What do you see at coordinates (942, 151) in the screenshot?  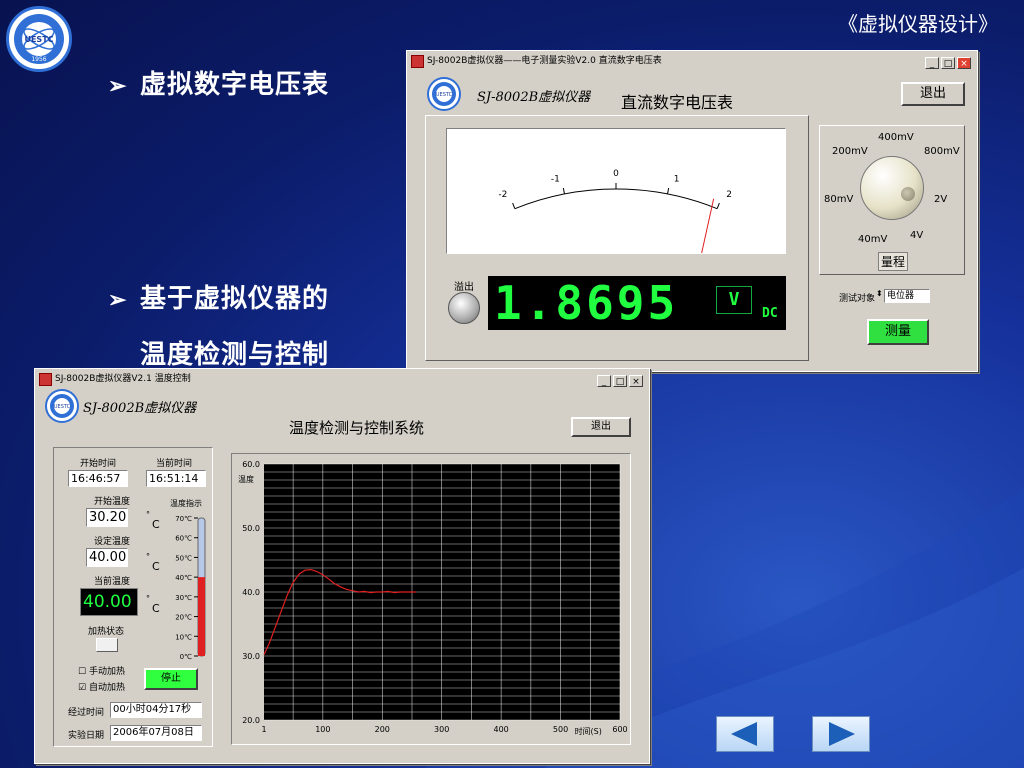 I see `range-800mv: 800mV` at bounding box center [942, 151].